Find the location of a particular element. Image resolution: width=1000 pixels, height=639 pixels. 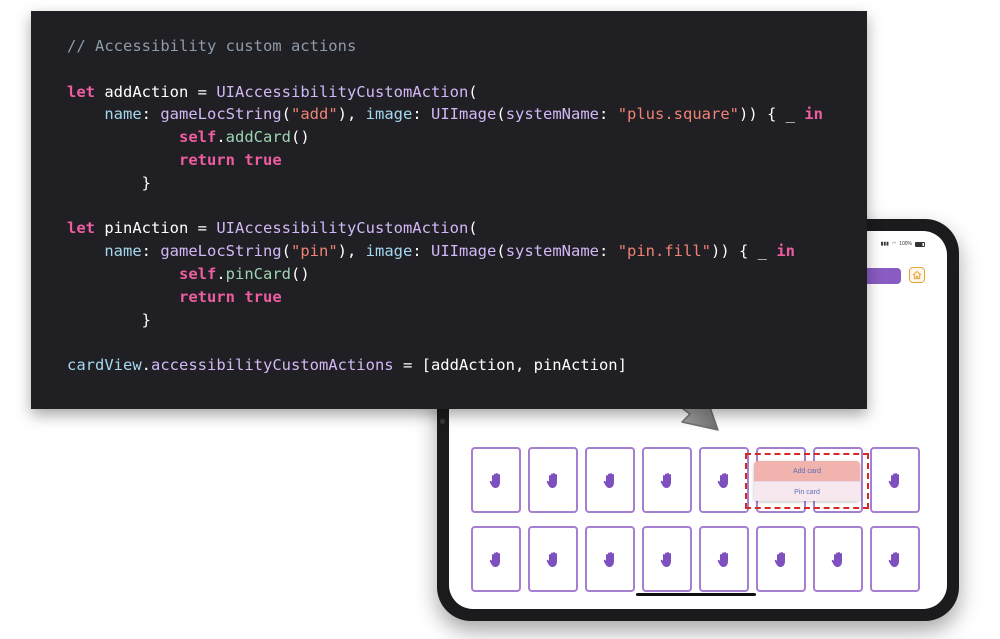

cellular-icon: ▮▮▮ is located at coordinates (884, 243).